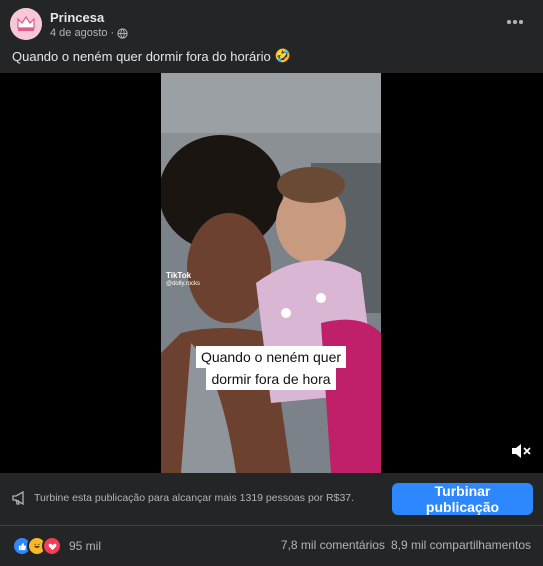 The image size is (543, 566). I want to click on post-meta: 4 de agosto ·, so click(89, 33).